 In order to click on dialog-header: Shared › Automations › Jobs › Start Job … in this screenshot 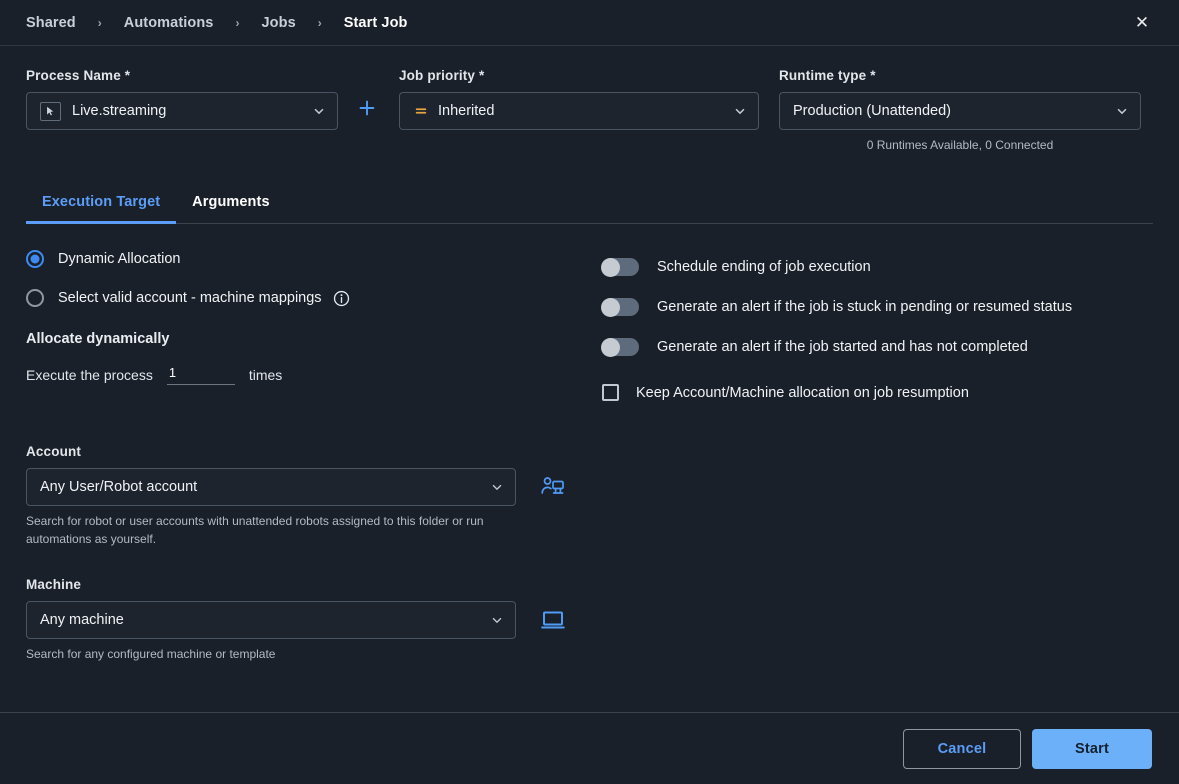, I will do `click(589, 23)`.